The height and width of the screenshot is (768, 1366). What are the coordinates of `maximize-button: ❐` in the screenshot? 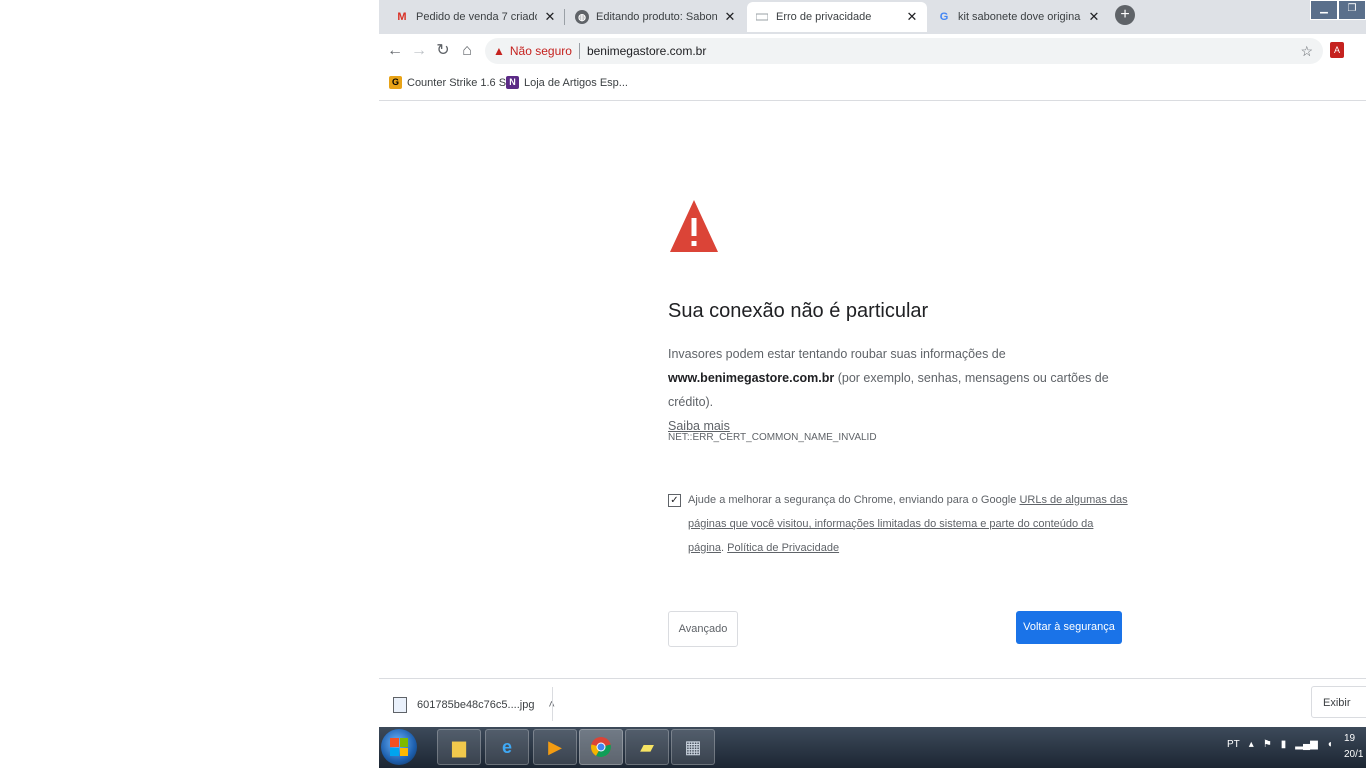 It's located at (1352, 10).